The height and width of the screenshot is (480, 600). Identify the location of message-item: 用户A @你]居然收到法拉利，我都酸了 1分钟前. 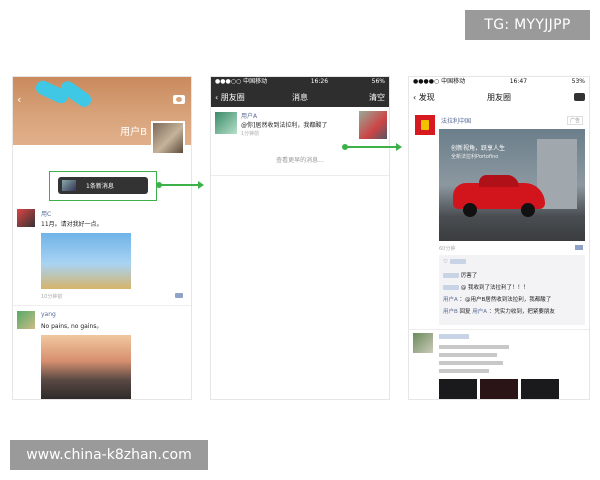
(300, 126).